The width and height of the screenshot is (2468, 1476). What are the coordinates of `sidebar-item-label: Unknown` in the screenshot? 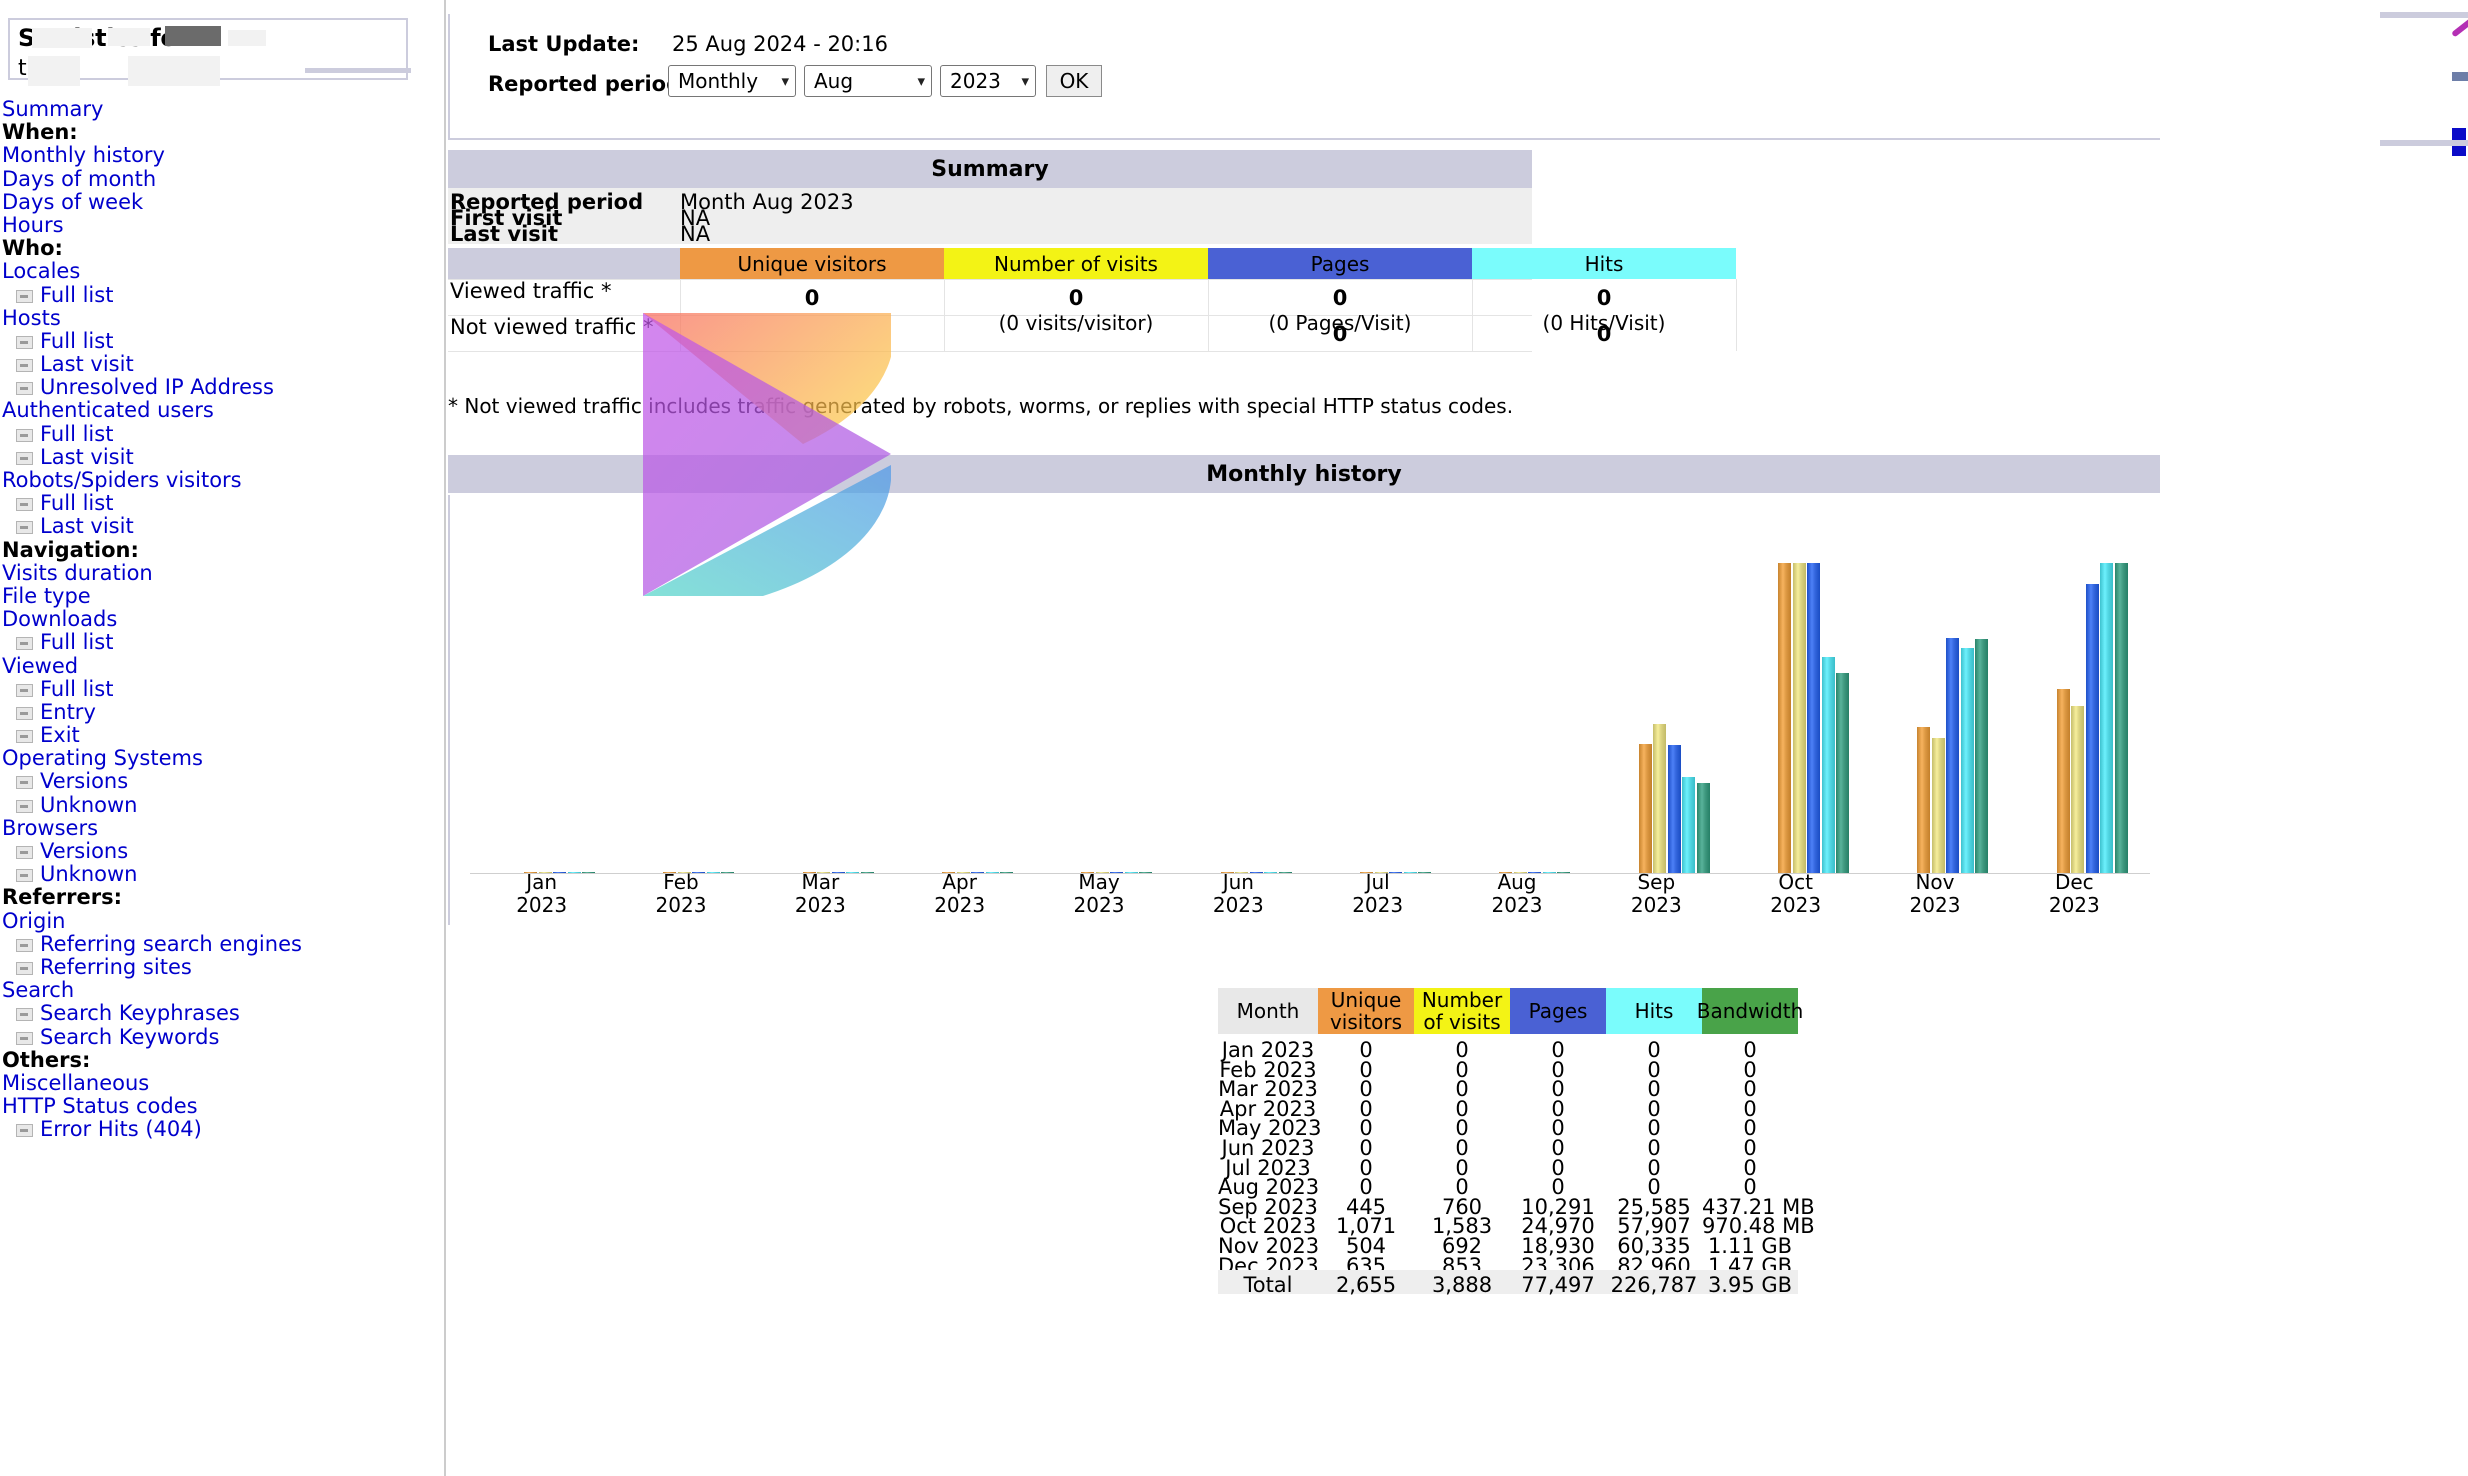 It's located at (89, 874).